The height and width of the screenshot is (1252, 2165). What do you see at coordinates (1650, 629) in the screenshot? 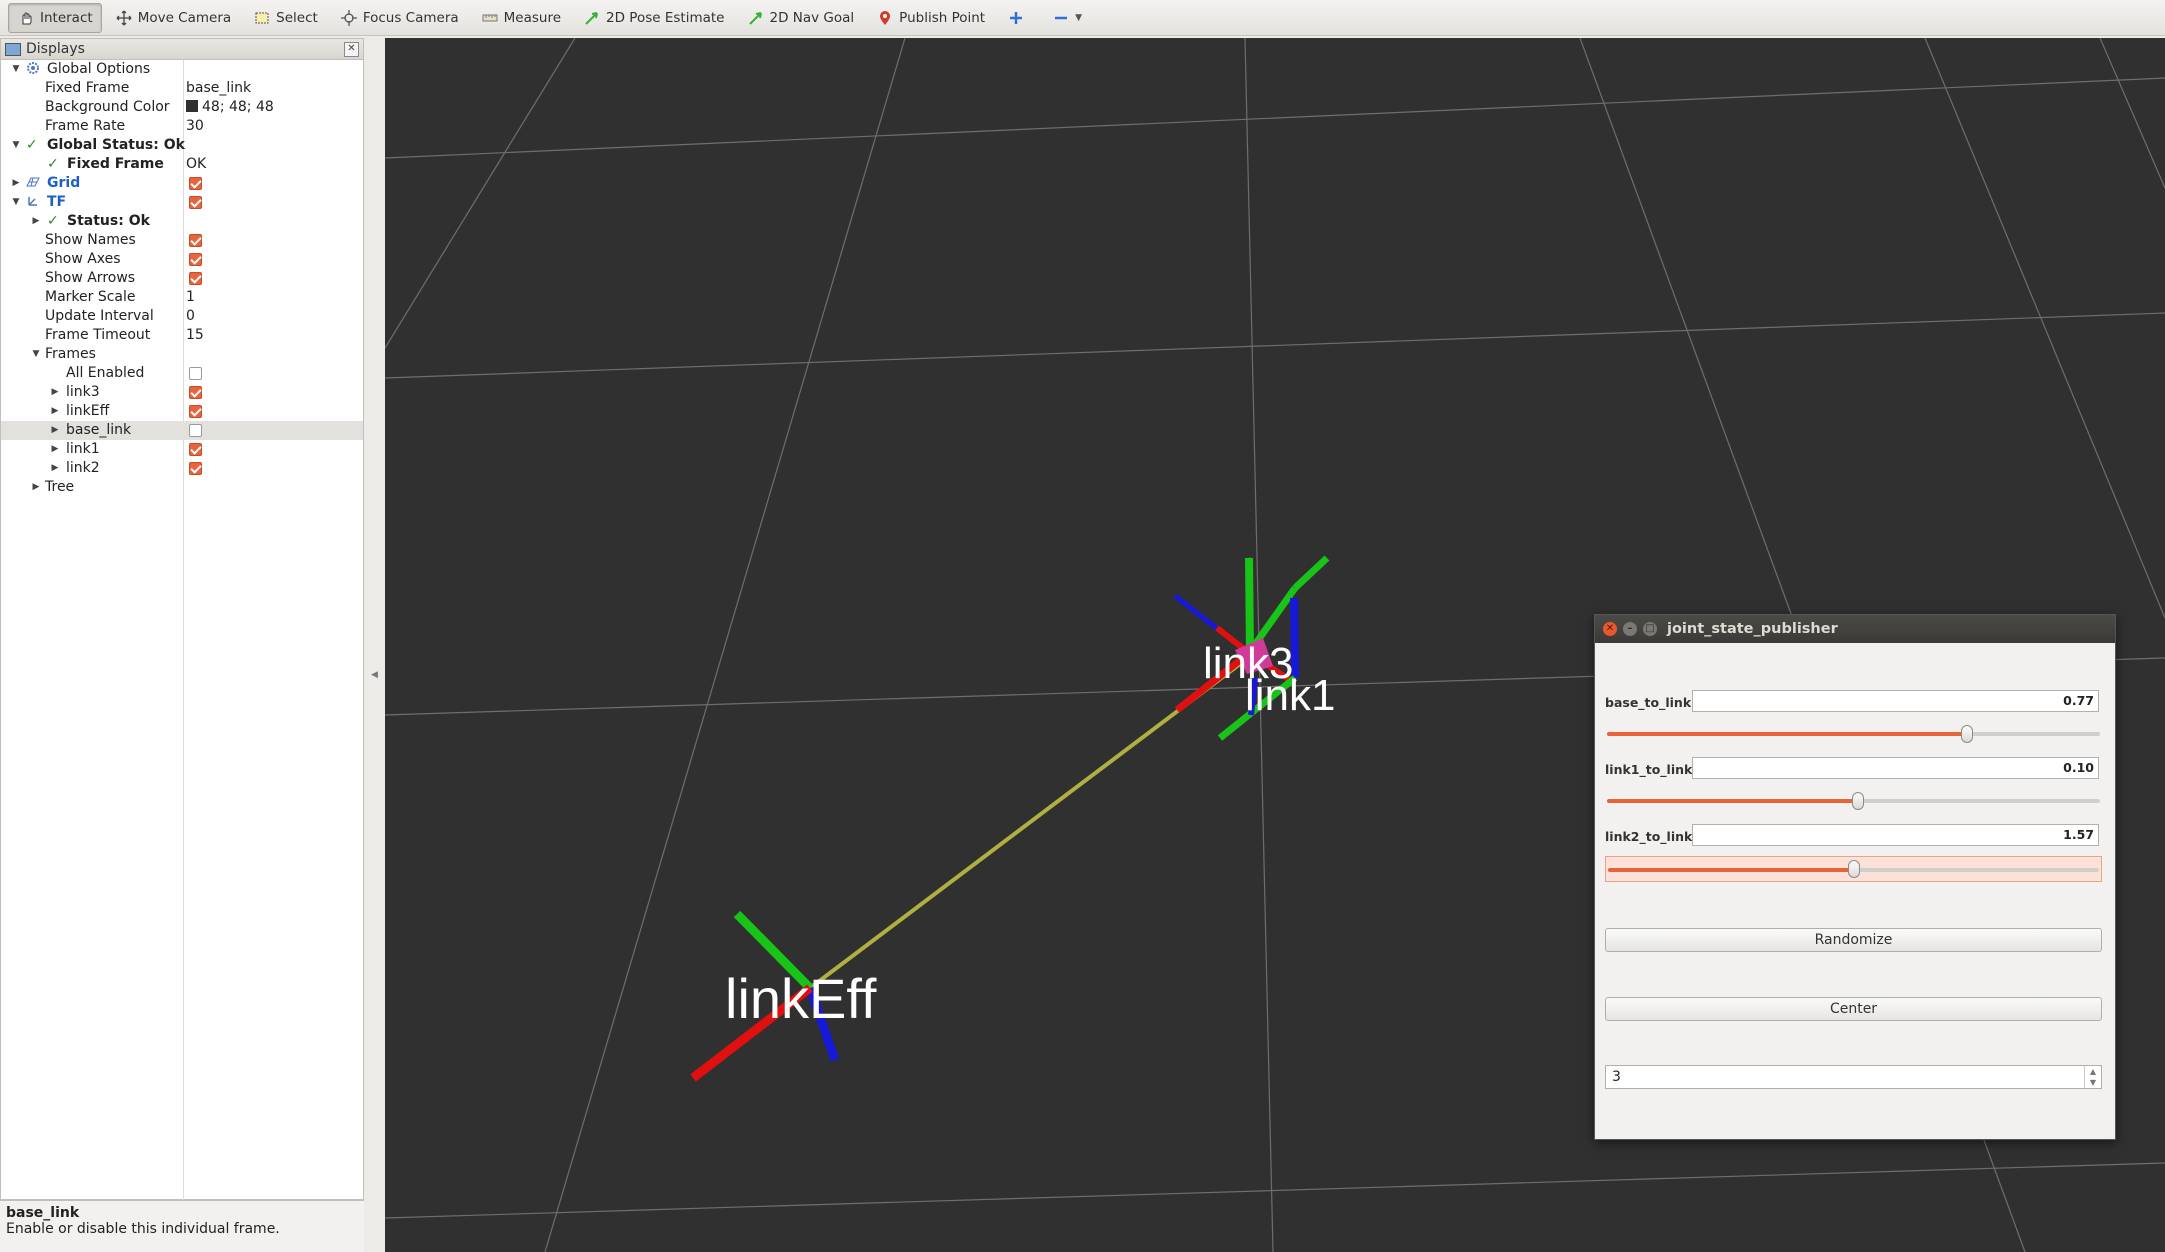
I see `window-maximize-icon: □` at bounding box center [1650, 629].